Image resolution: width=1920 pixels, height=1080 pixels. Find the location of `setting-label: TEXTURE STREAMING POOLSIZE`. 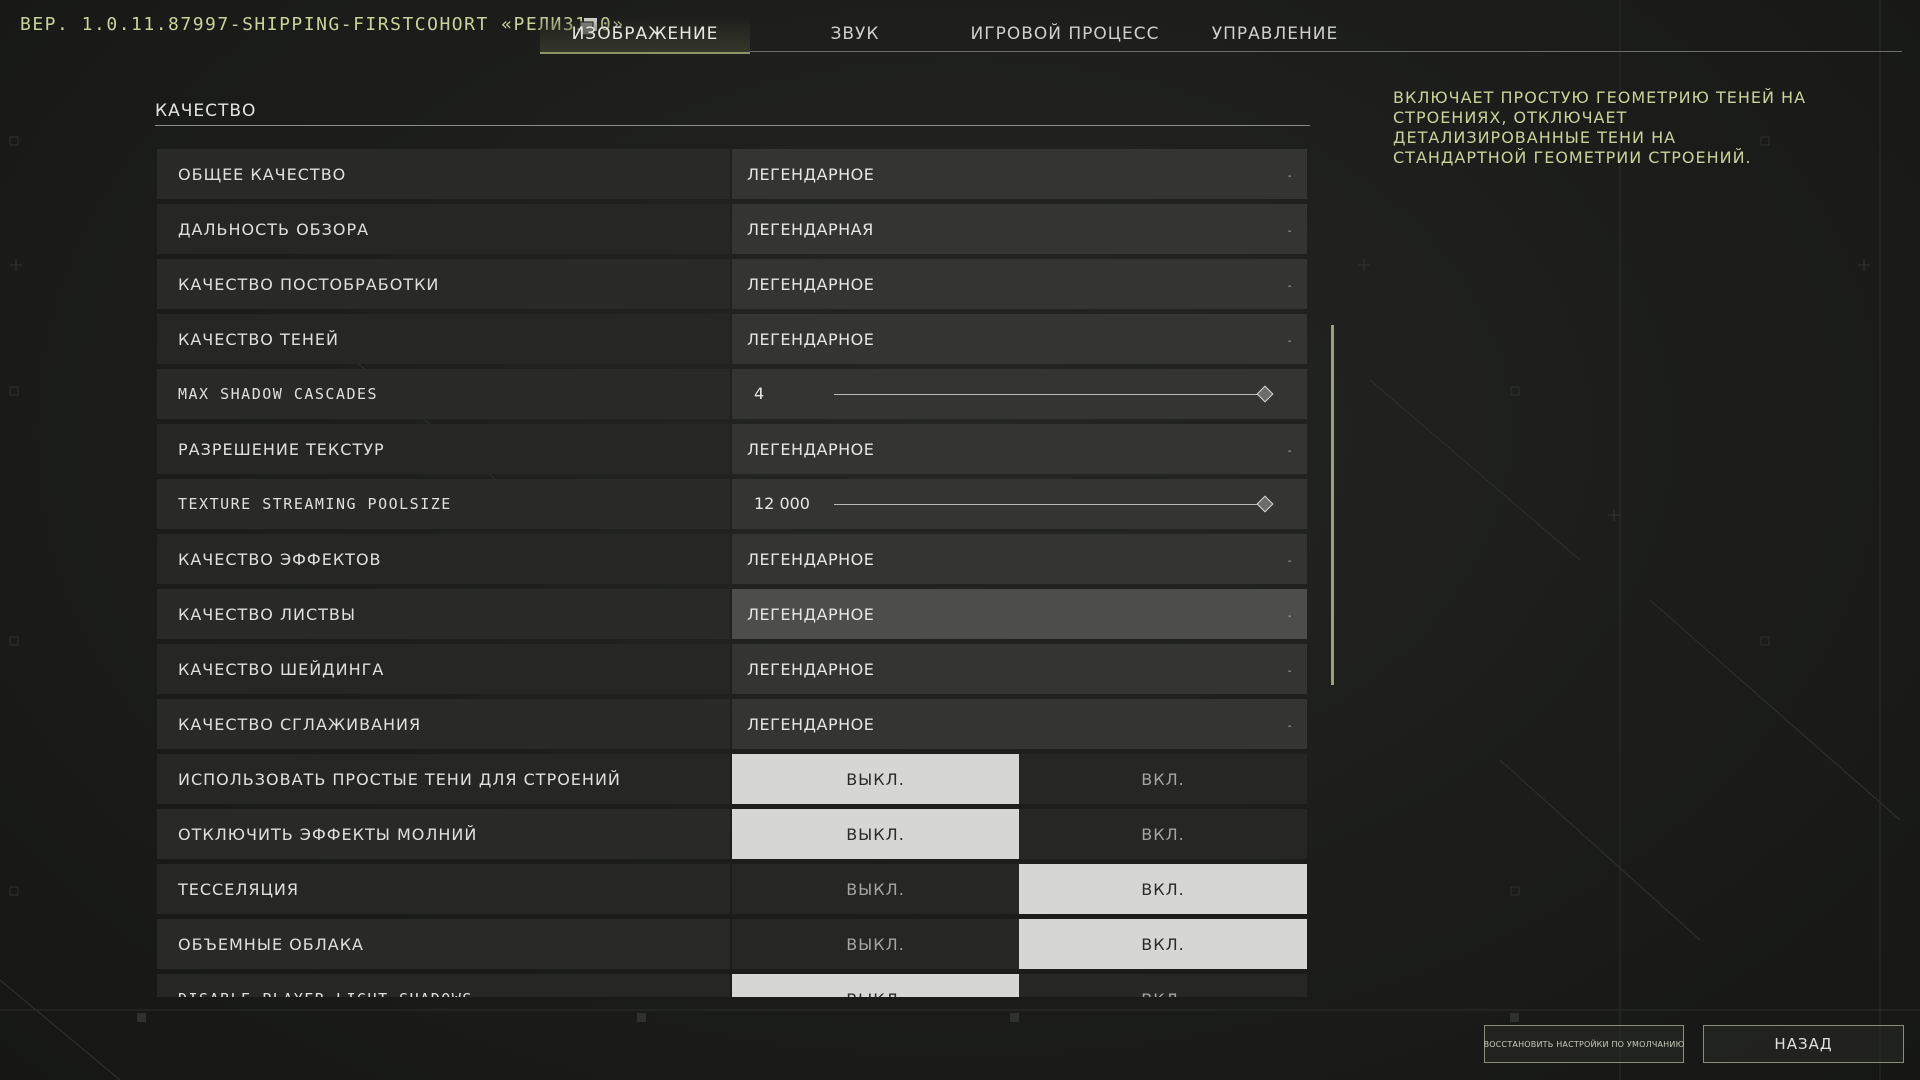

setting-label: TEXTURE STREAMING POOLSIZE is located at coordinates (443, 504).